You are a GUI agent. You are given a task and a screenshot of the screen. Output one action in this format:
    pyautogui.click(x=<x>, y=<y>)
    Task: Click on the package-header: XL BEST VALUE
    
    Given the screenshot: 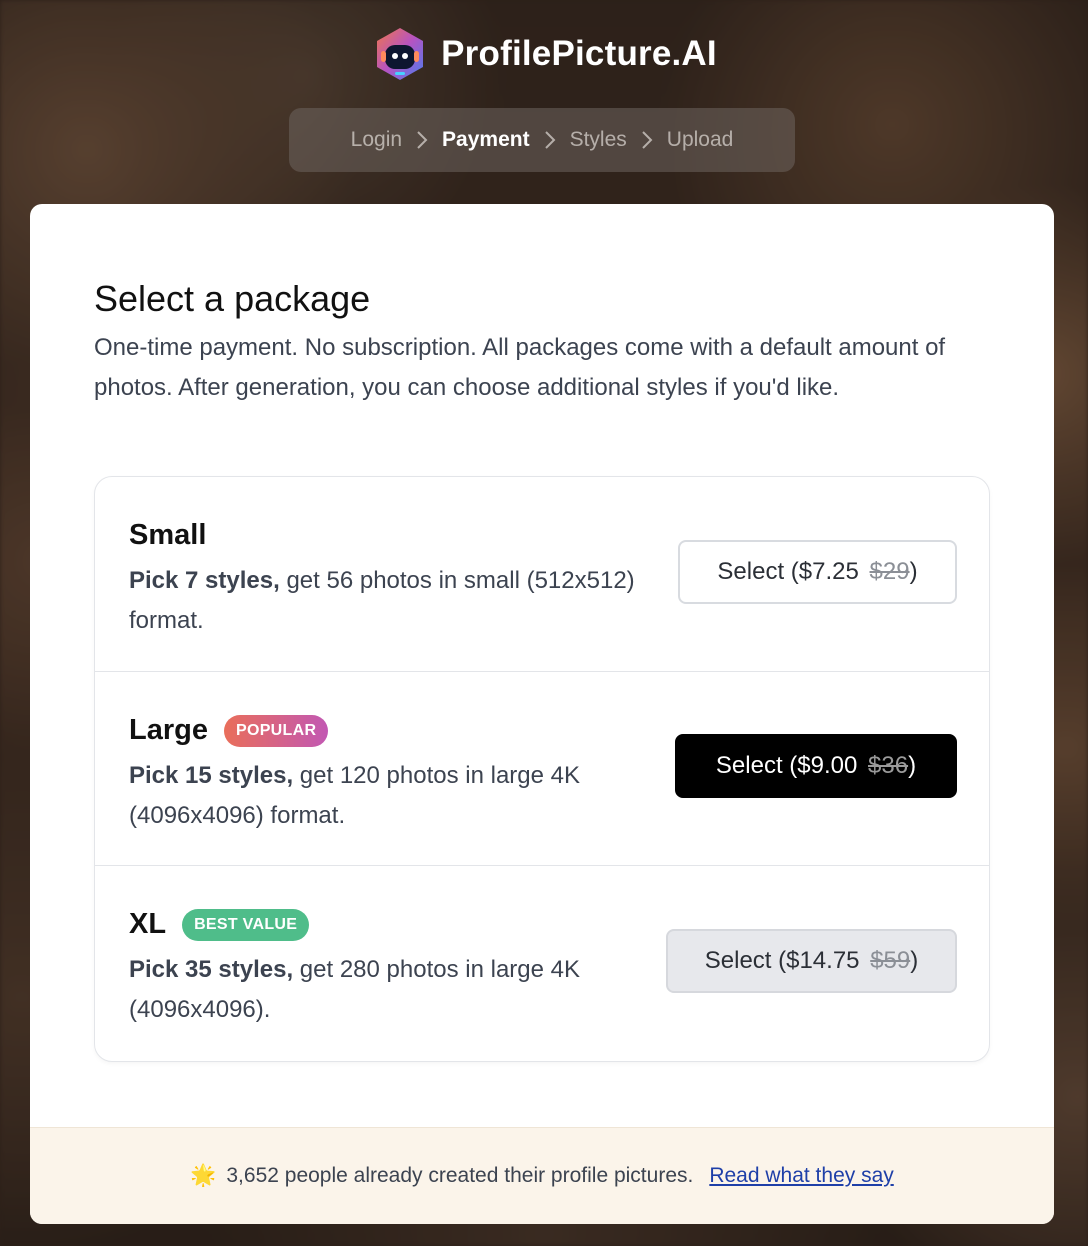 What is the action you would take?
    pyautogui.click(x=219, y=924)
    